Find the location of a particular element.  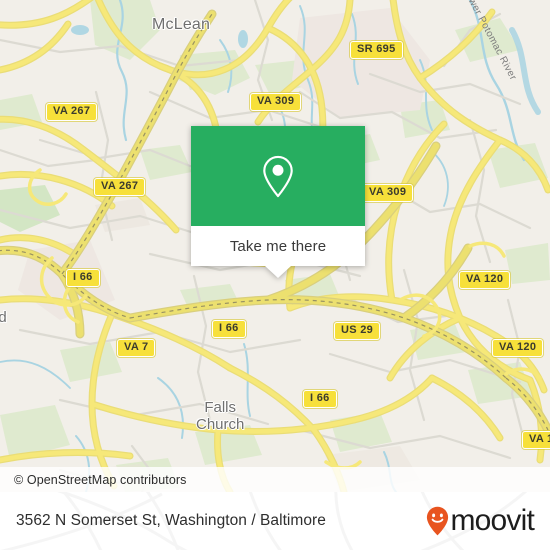

map-pin-icon is located at coordinates (278, 176).